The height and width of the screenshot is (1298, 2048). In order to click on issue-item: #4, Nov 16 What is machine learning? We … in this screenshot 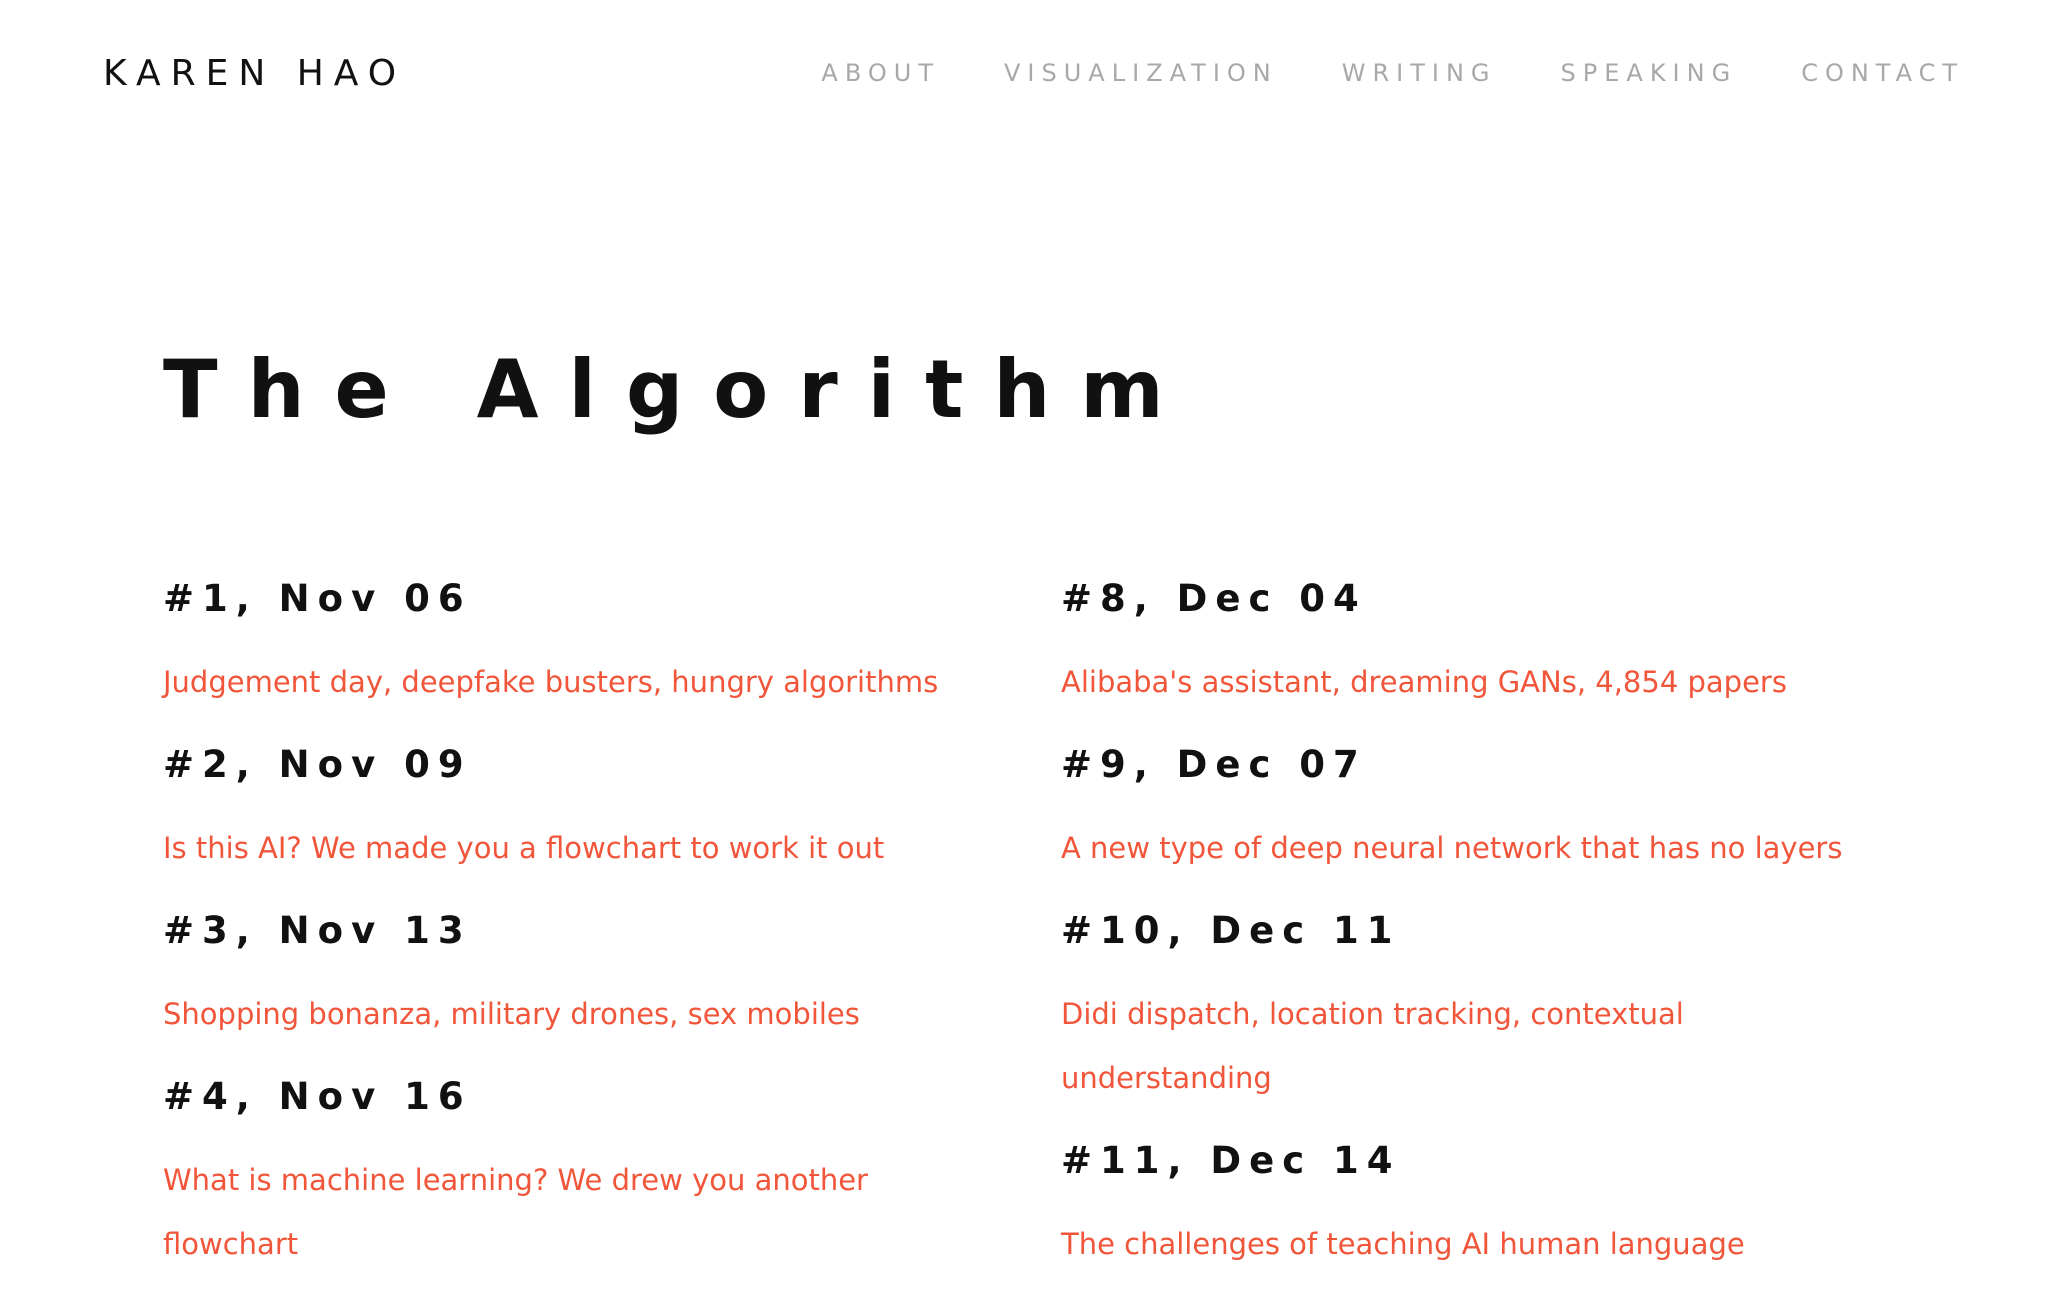, I will do `click(573, 1172)`.